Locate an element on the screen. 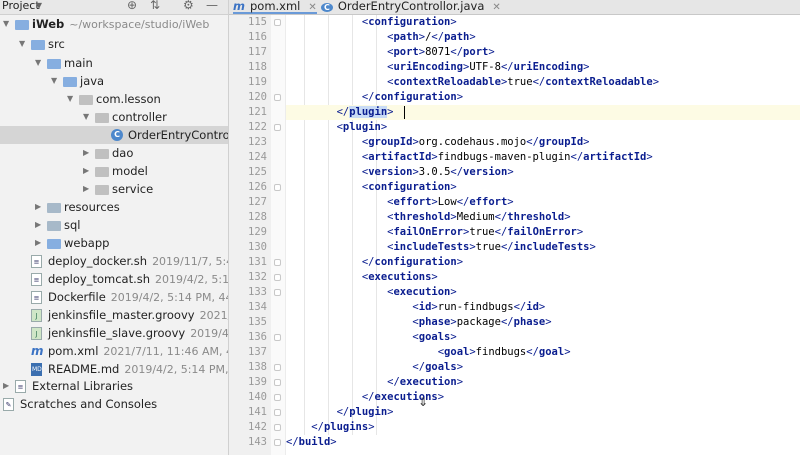 The image size is (800, 455). tree-item-file-deploy-tomcat: ≡ deploy_tomcat.sh 2019/4/2, 5:14 PM, 7 is located at coordinates (114, 279).